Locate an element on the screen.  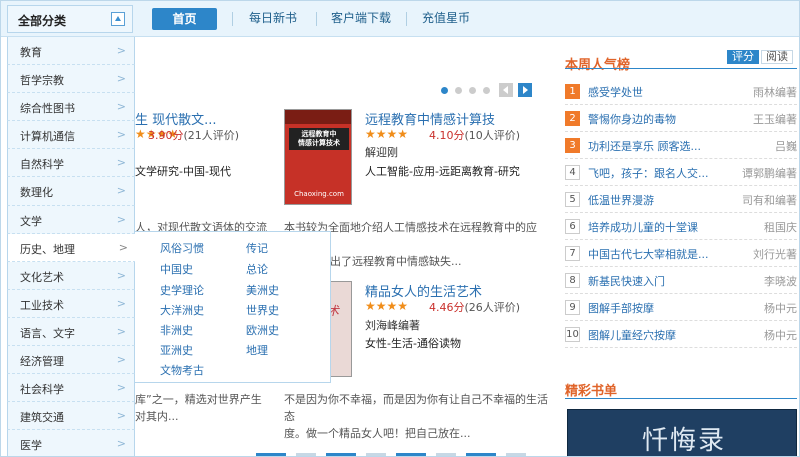
submenu-link: 地理 is located at coordinates (257, 350).